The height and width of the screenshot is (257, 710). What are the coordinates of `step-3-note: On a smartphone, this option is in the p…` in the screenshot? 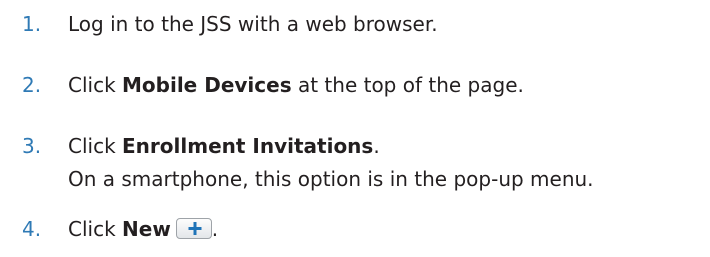 It's located at (331, 179).